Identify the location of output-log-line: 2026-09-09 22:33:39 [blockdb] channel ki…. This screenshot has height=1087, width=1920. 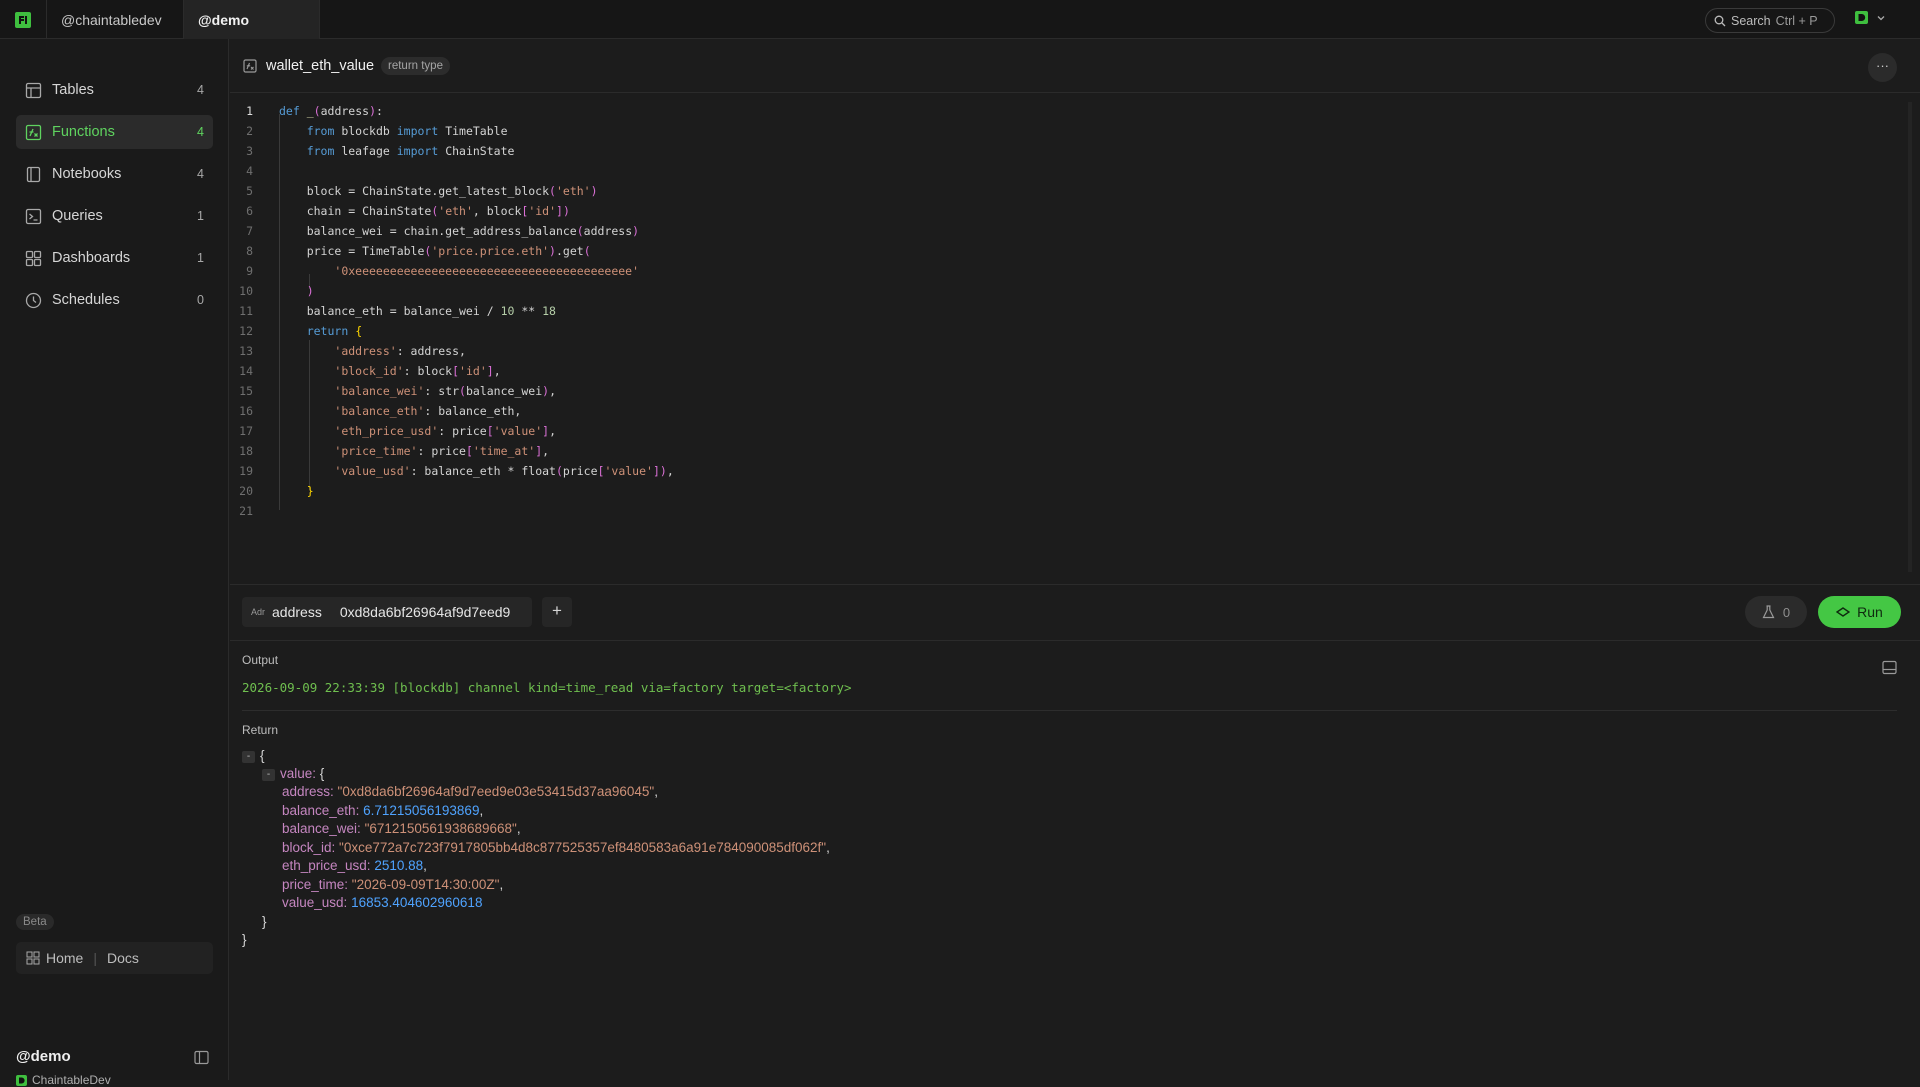
(547, 687).